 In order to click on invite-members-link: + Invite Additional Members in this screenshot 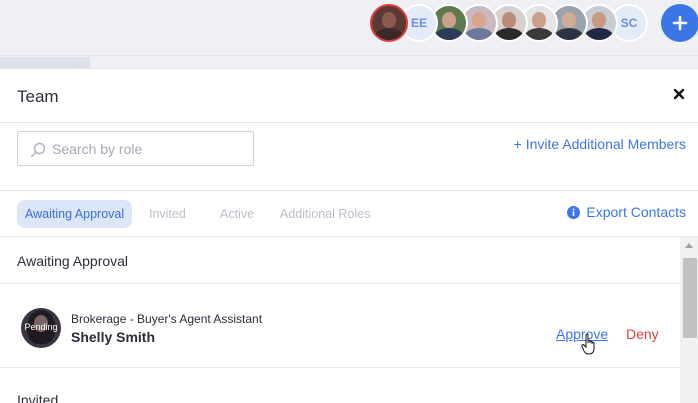, I will do `click(600, 144)`.